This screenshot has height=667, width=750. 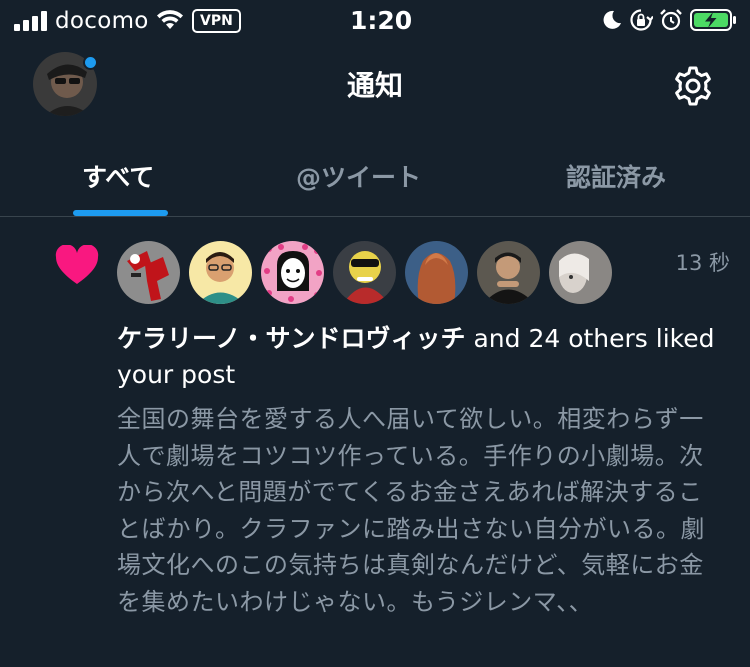 What do you see at coordinates (216, 21) in the screenshot?
I see `vpn-badge: VPN` at bounding box center [216, 21].